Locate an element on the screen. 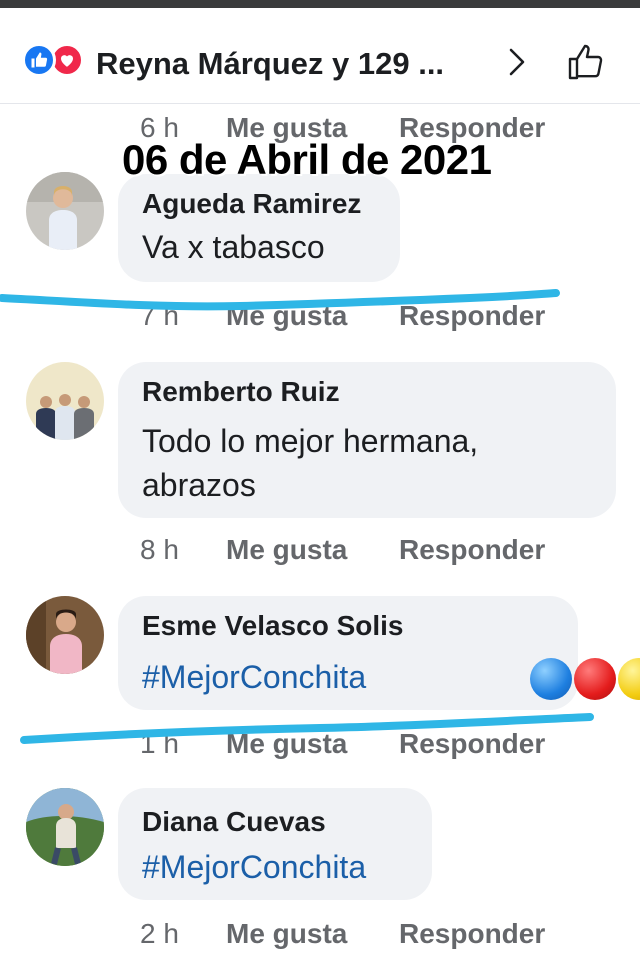 This screenshot has width=640, height=968. red-circle-icon is located at coordinates (595, 679).